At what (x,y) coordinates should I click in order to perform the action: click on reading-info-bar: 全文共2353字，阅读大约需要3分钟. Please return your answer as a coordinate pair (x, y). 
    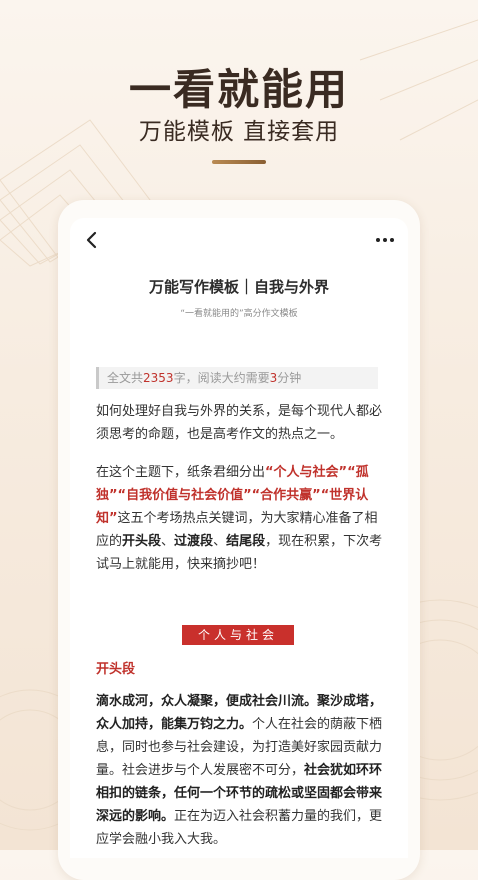
    Looking at the image, I should click on (237, 378).